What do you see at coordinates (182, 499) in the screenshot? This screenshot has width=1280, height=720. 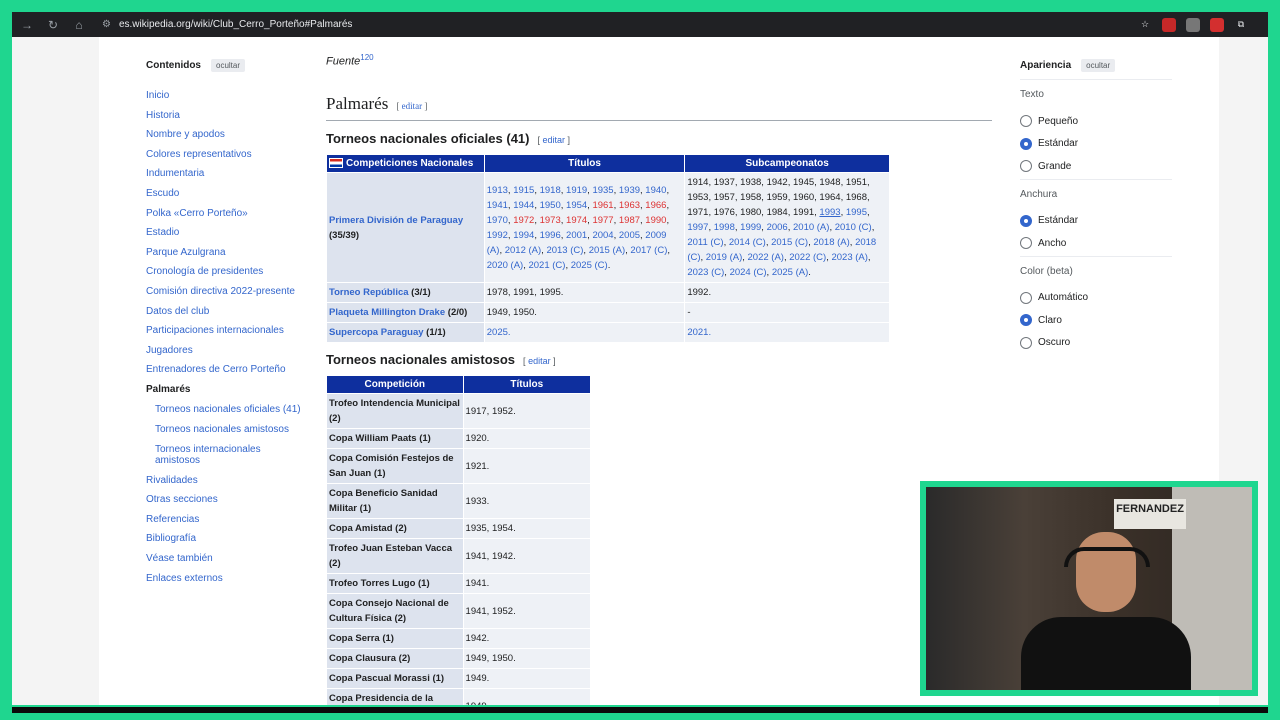 I see `toc-item: Otras secciones` at bounding box center [182, 499].